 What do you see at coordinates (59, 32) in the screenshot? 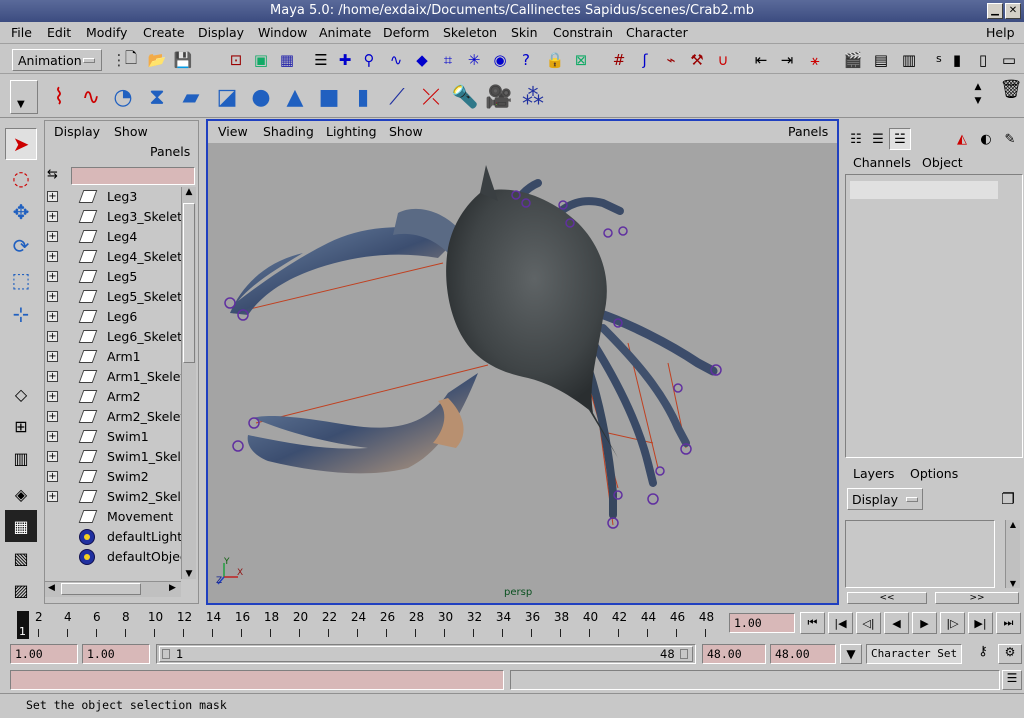
I see `menu-edit: Edit` at bounding box center [59, 32].